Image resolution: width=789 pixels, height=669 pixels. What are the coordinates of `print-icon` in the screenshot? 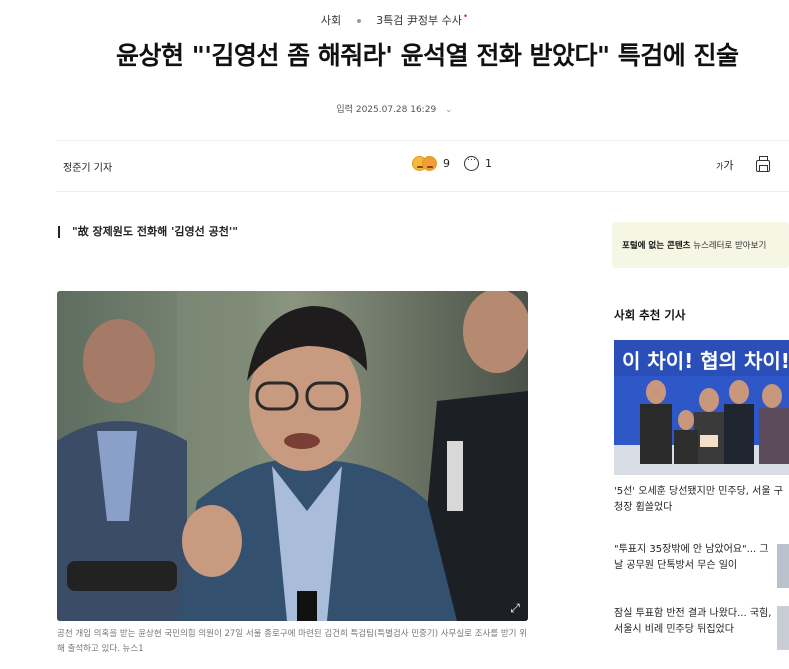 It's located at (762, 164).